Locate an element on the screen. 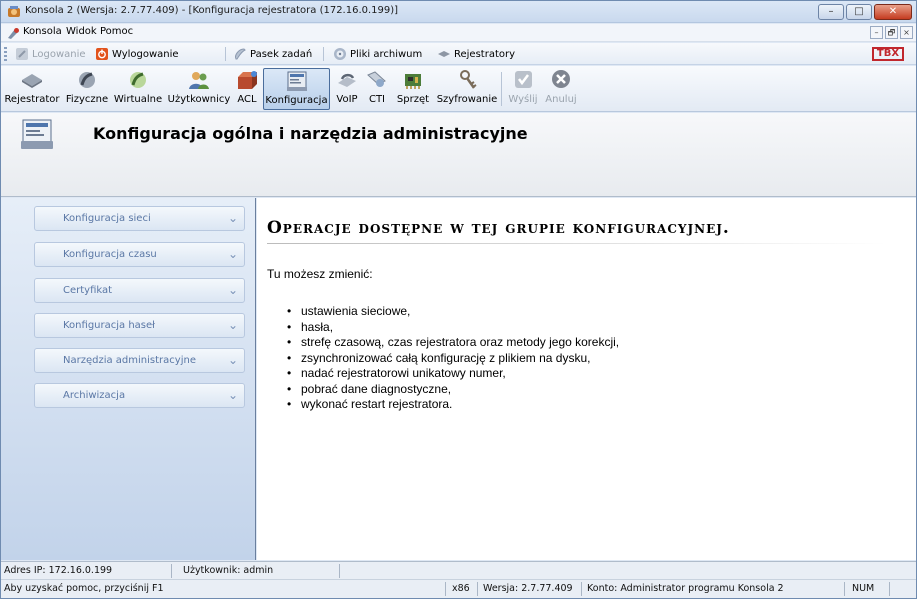 Image resolution: width=917 pixels, height=599 pixels. recorders-link: Rejestratory is located at coordinates (476, 54).